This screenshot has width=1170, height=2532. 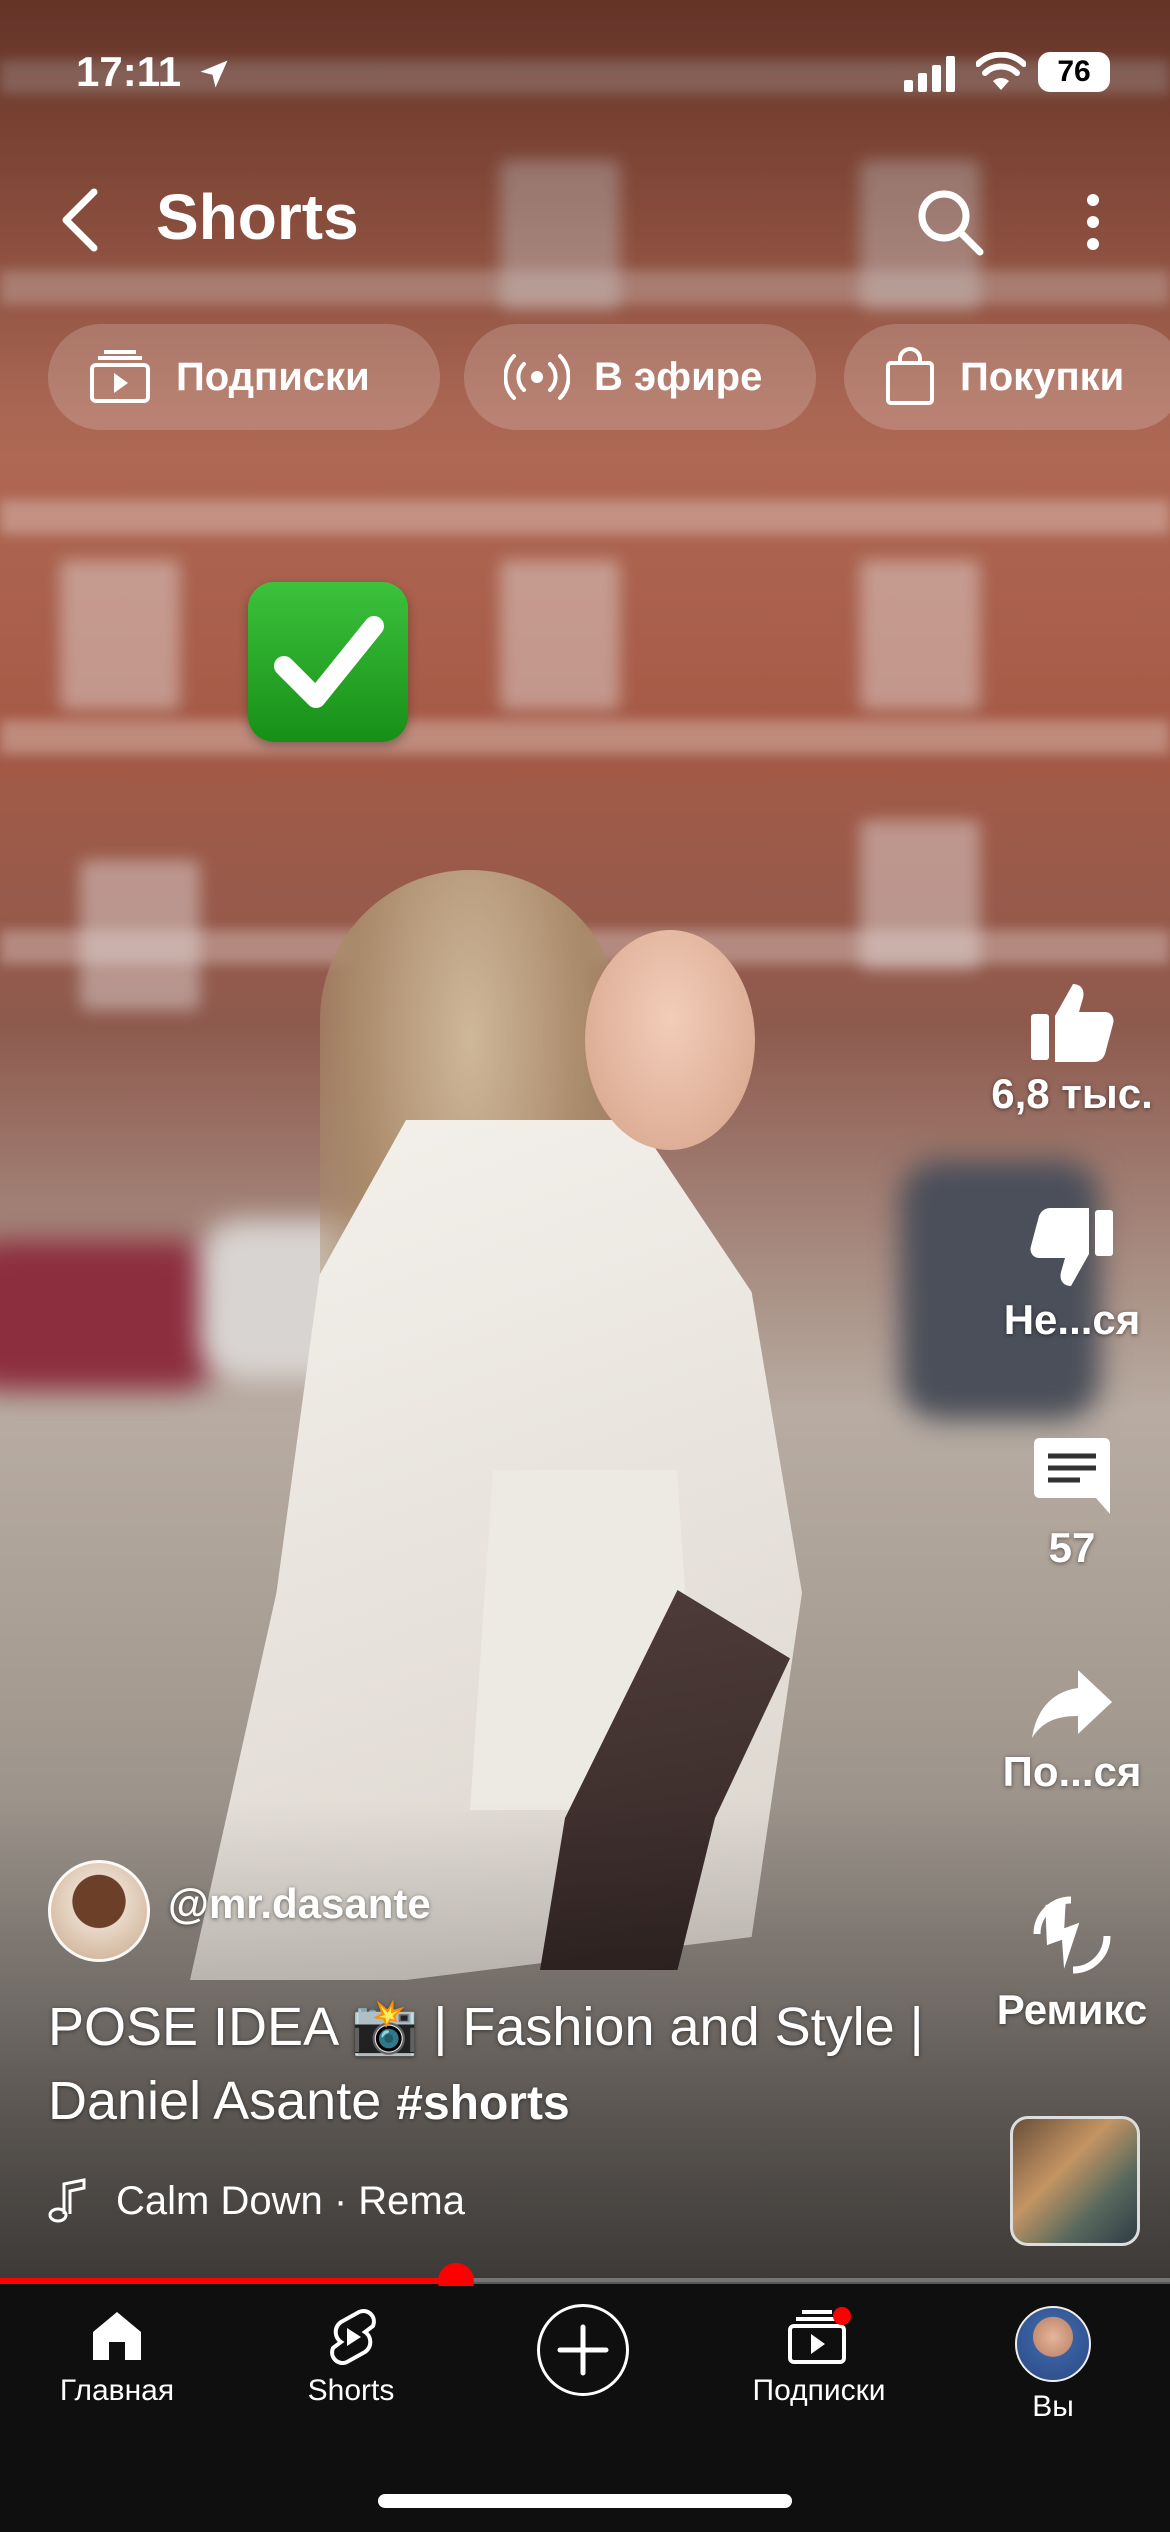 I want to click on nav-subscriptions: Подписки, so click(x=819, y=2357).